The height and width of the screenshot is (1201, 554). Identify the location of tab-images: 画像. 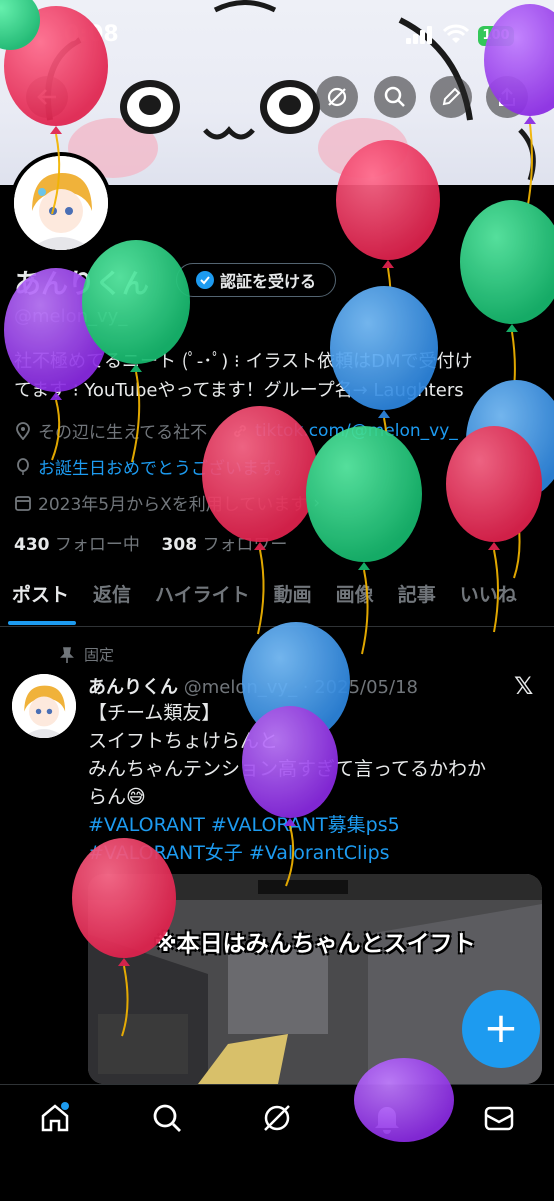
(355, 602).